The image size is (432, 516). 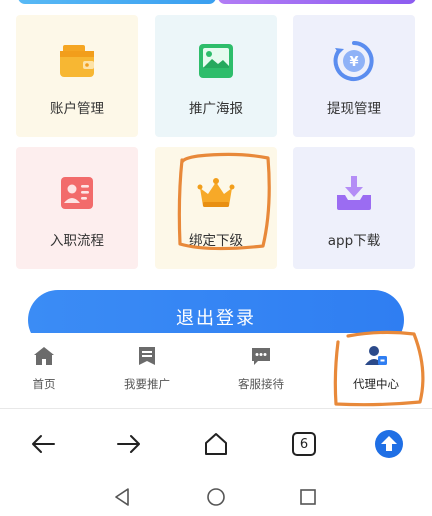 What do you see at coordinates (354, 109) in the screenshot?
I see `tile-label: 提现管理` at bounding box center [354, 109].